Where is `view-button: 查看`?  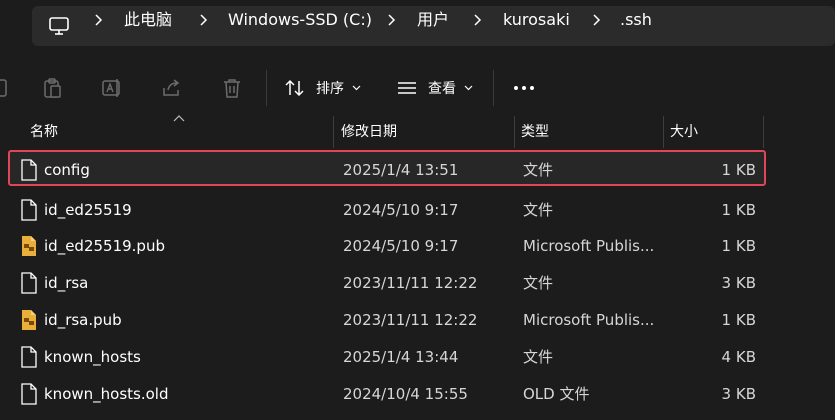
view-button: 查看 is located at coordinates (439, 88).